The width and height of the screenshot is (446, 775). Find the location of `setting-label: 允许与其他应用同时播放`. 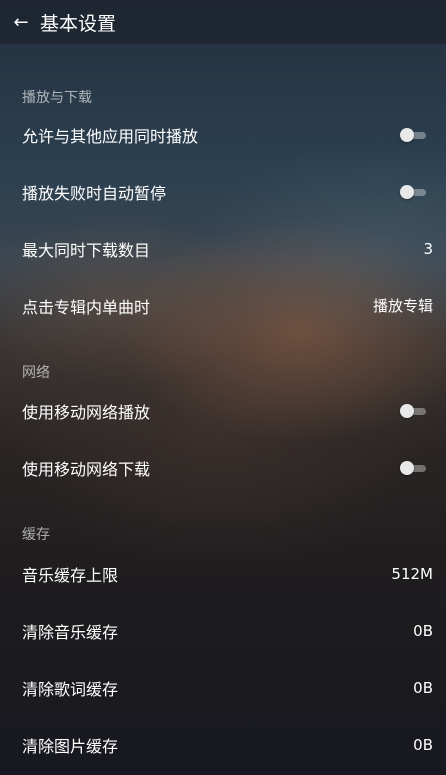

setting-label: 允许与其他应用同时播放 is located at coordinates (110, 136).